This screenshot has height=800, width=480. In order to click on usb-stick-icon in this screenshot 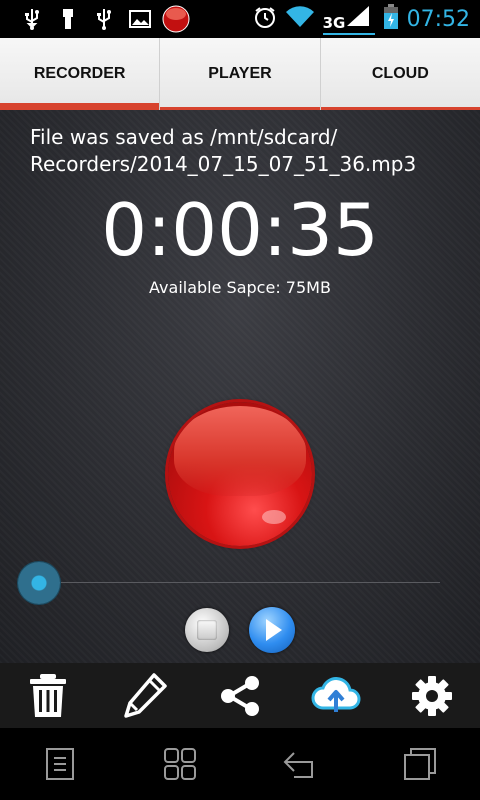, I will do `click(68, 19)`.